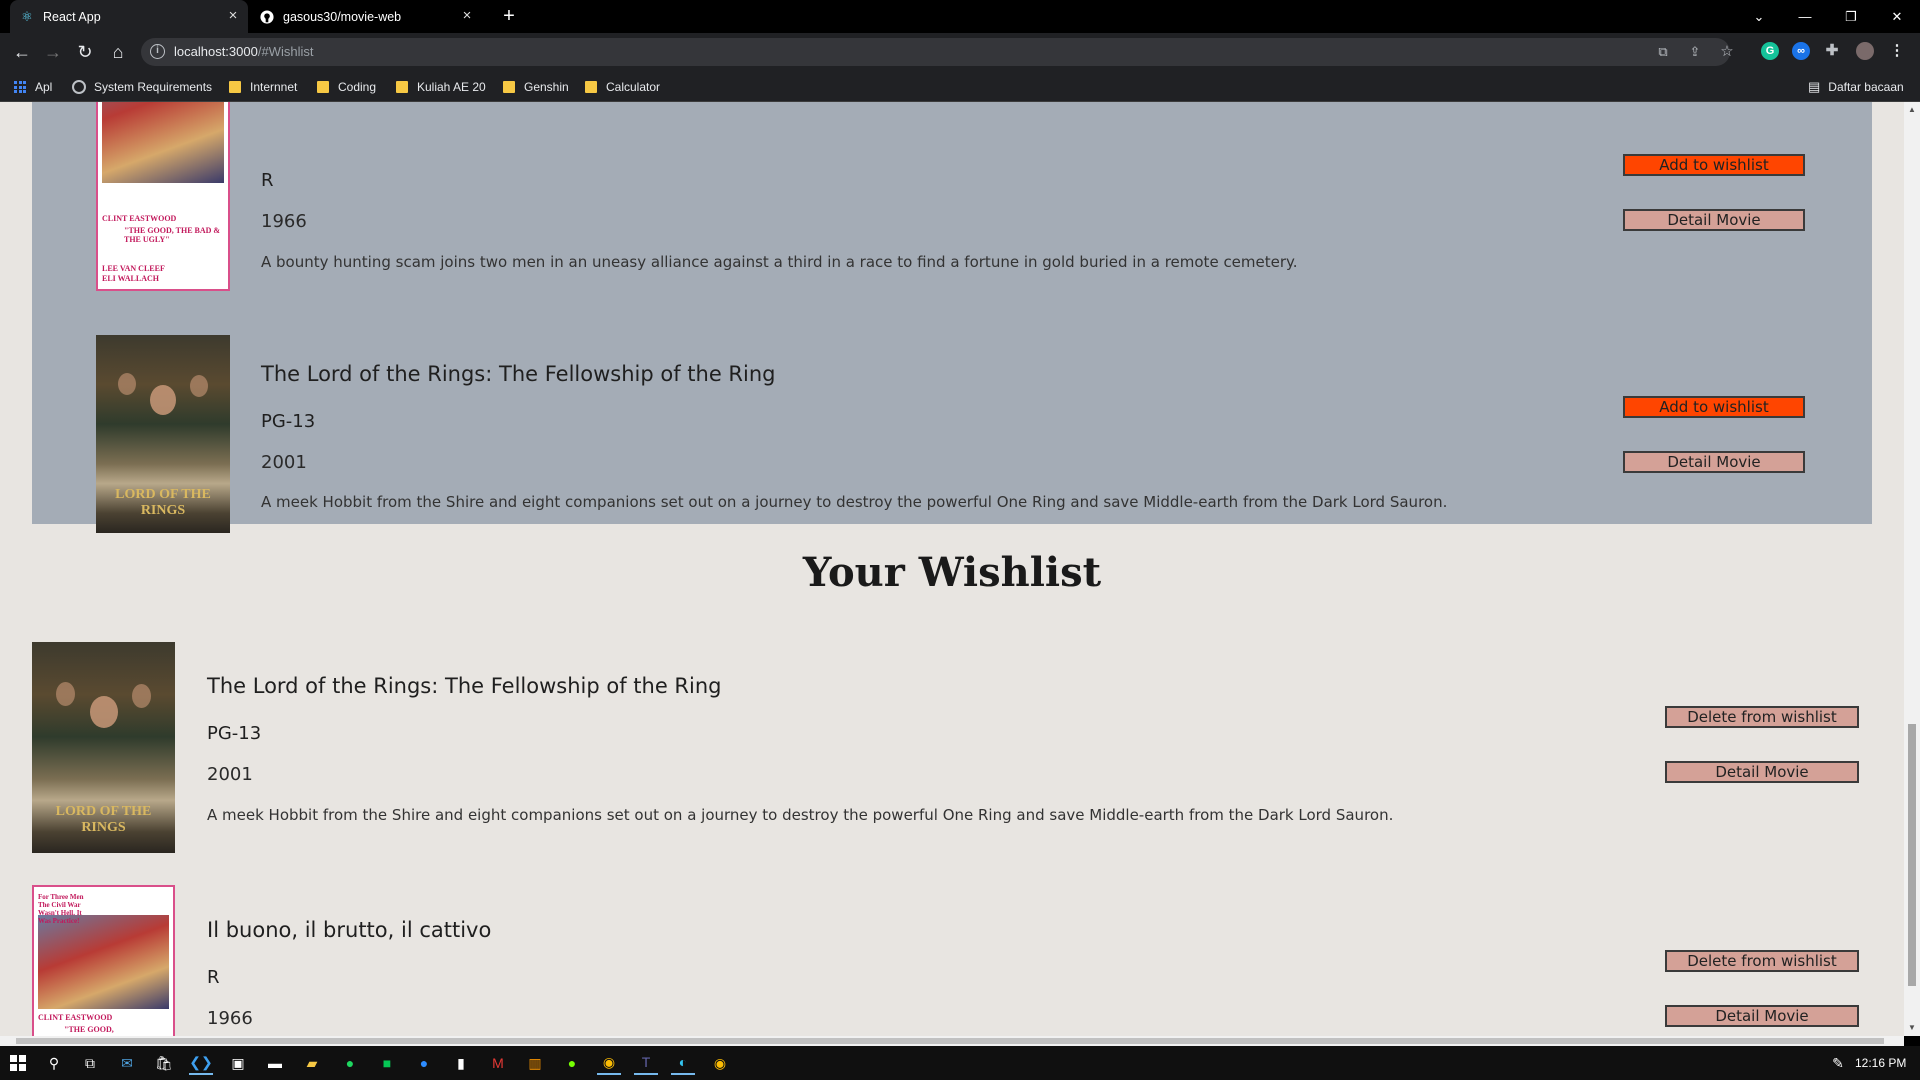  What do you see at coordinates (1851, 16) in the screenshot?
I see `restore-button: ❐` at bounding box center [1851, 16].